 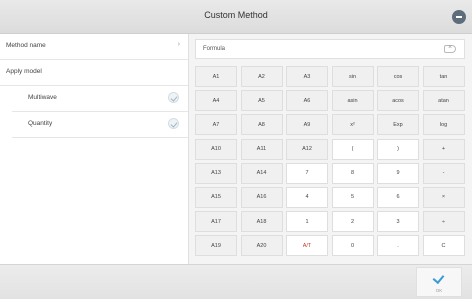 I want to click on title-bar: Custom Method, so click(x=236, y=17).